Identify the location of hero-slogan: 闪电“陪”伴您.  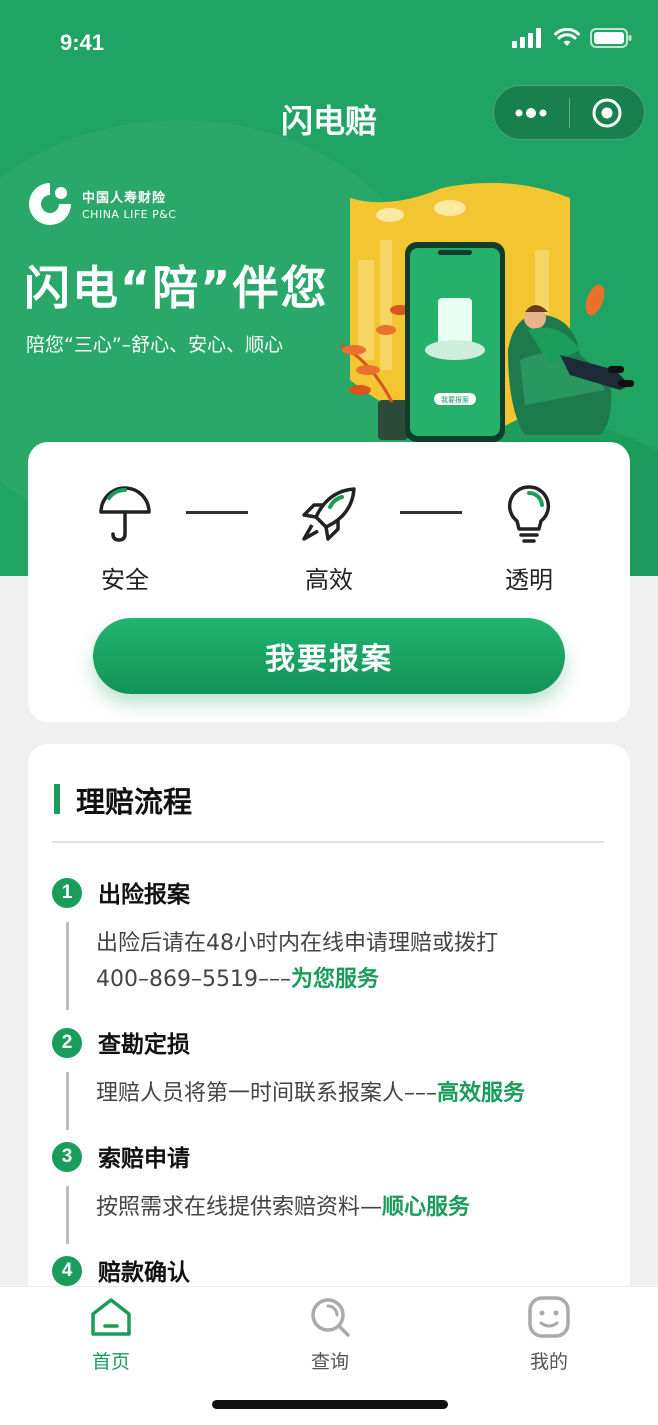
(176, 288).